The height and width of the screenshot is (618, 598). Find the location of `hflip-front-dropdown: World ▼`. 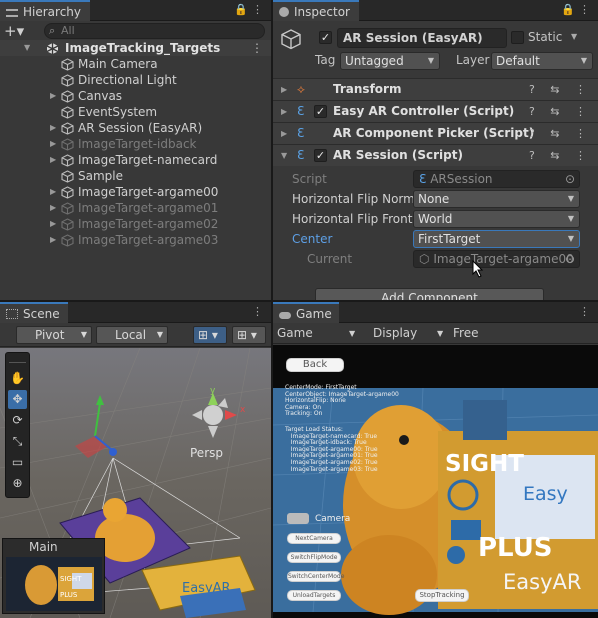

hflip-front-dropdown: World ▼ is located at coordinates (496, 219).